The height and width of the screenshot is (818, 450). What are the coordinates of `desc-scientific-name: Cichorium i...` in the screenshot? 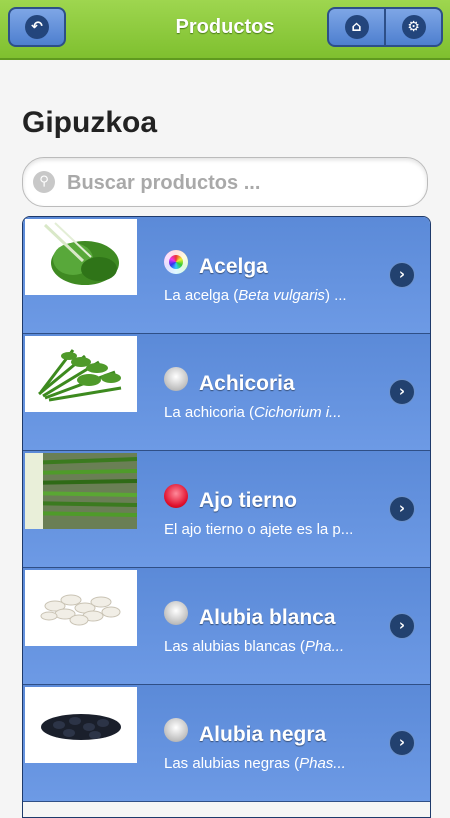 It's located at (298, 412).